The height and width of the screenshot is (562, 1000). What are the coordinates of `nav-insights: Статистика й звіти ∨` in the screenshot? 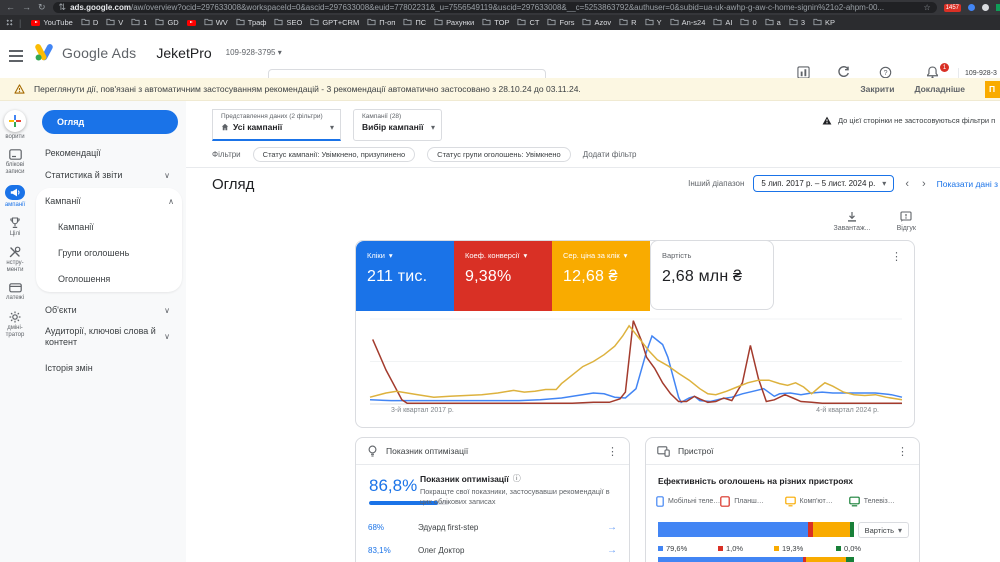 It's located at (110, 175).